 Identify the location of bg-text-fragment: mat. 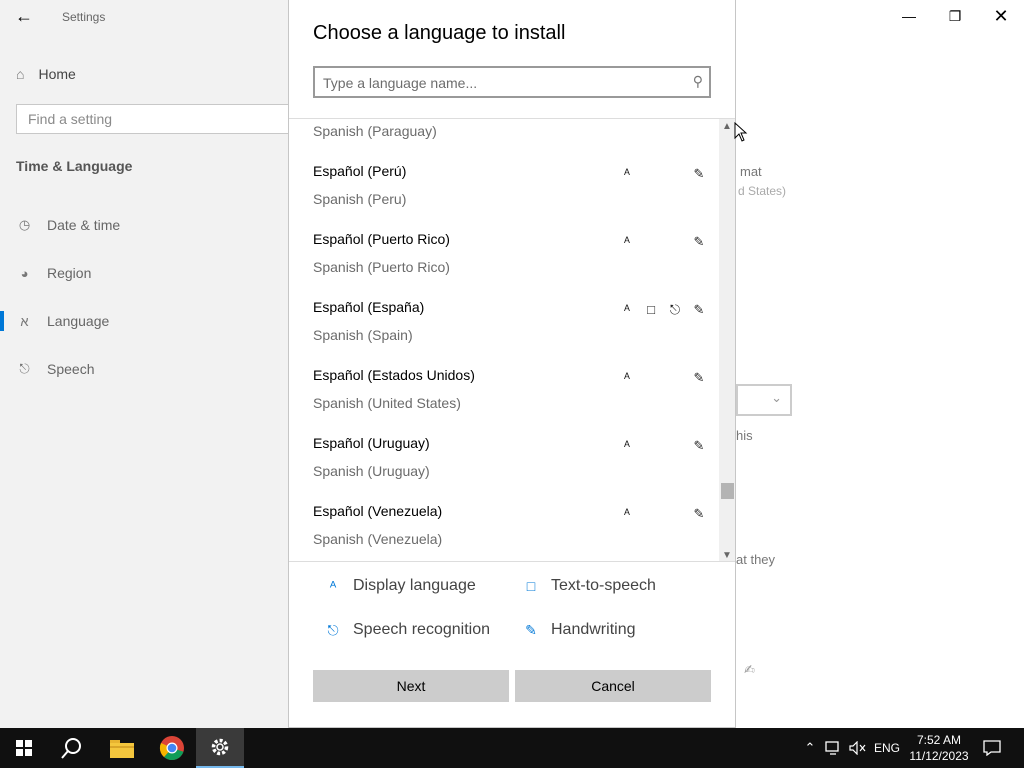
(751, 171).